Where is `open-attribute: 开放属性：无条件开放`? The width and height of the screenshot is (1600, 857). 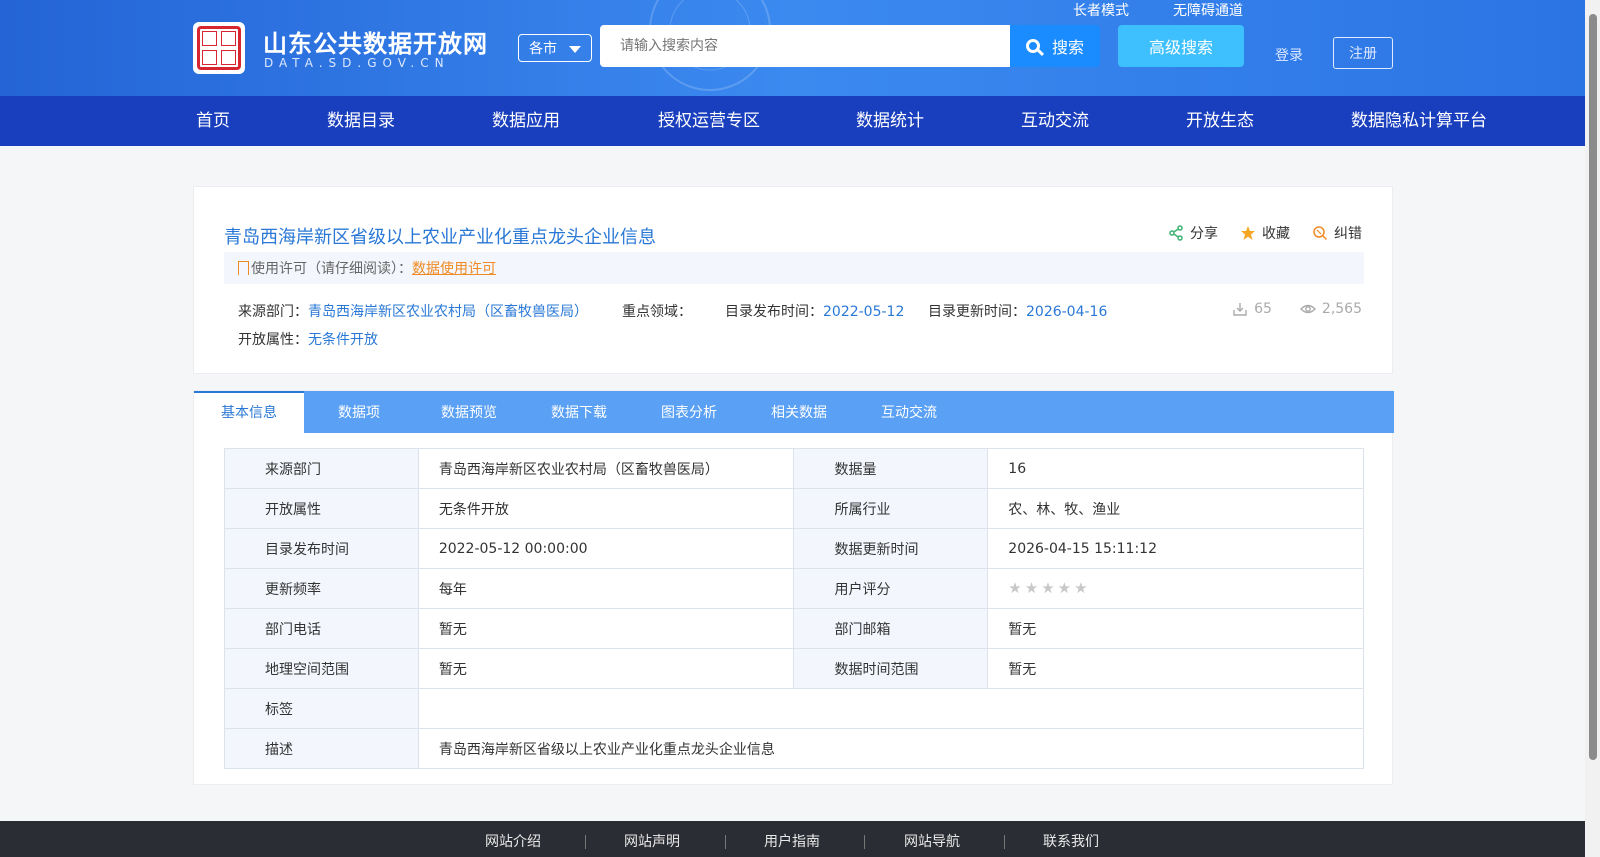
open-attribute: 开放属性：无条件开放 is located at coordinates (308, 340).